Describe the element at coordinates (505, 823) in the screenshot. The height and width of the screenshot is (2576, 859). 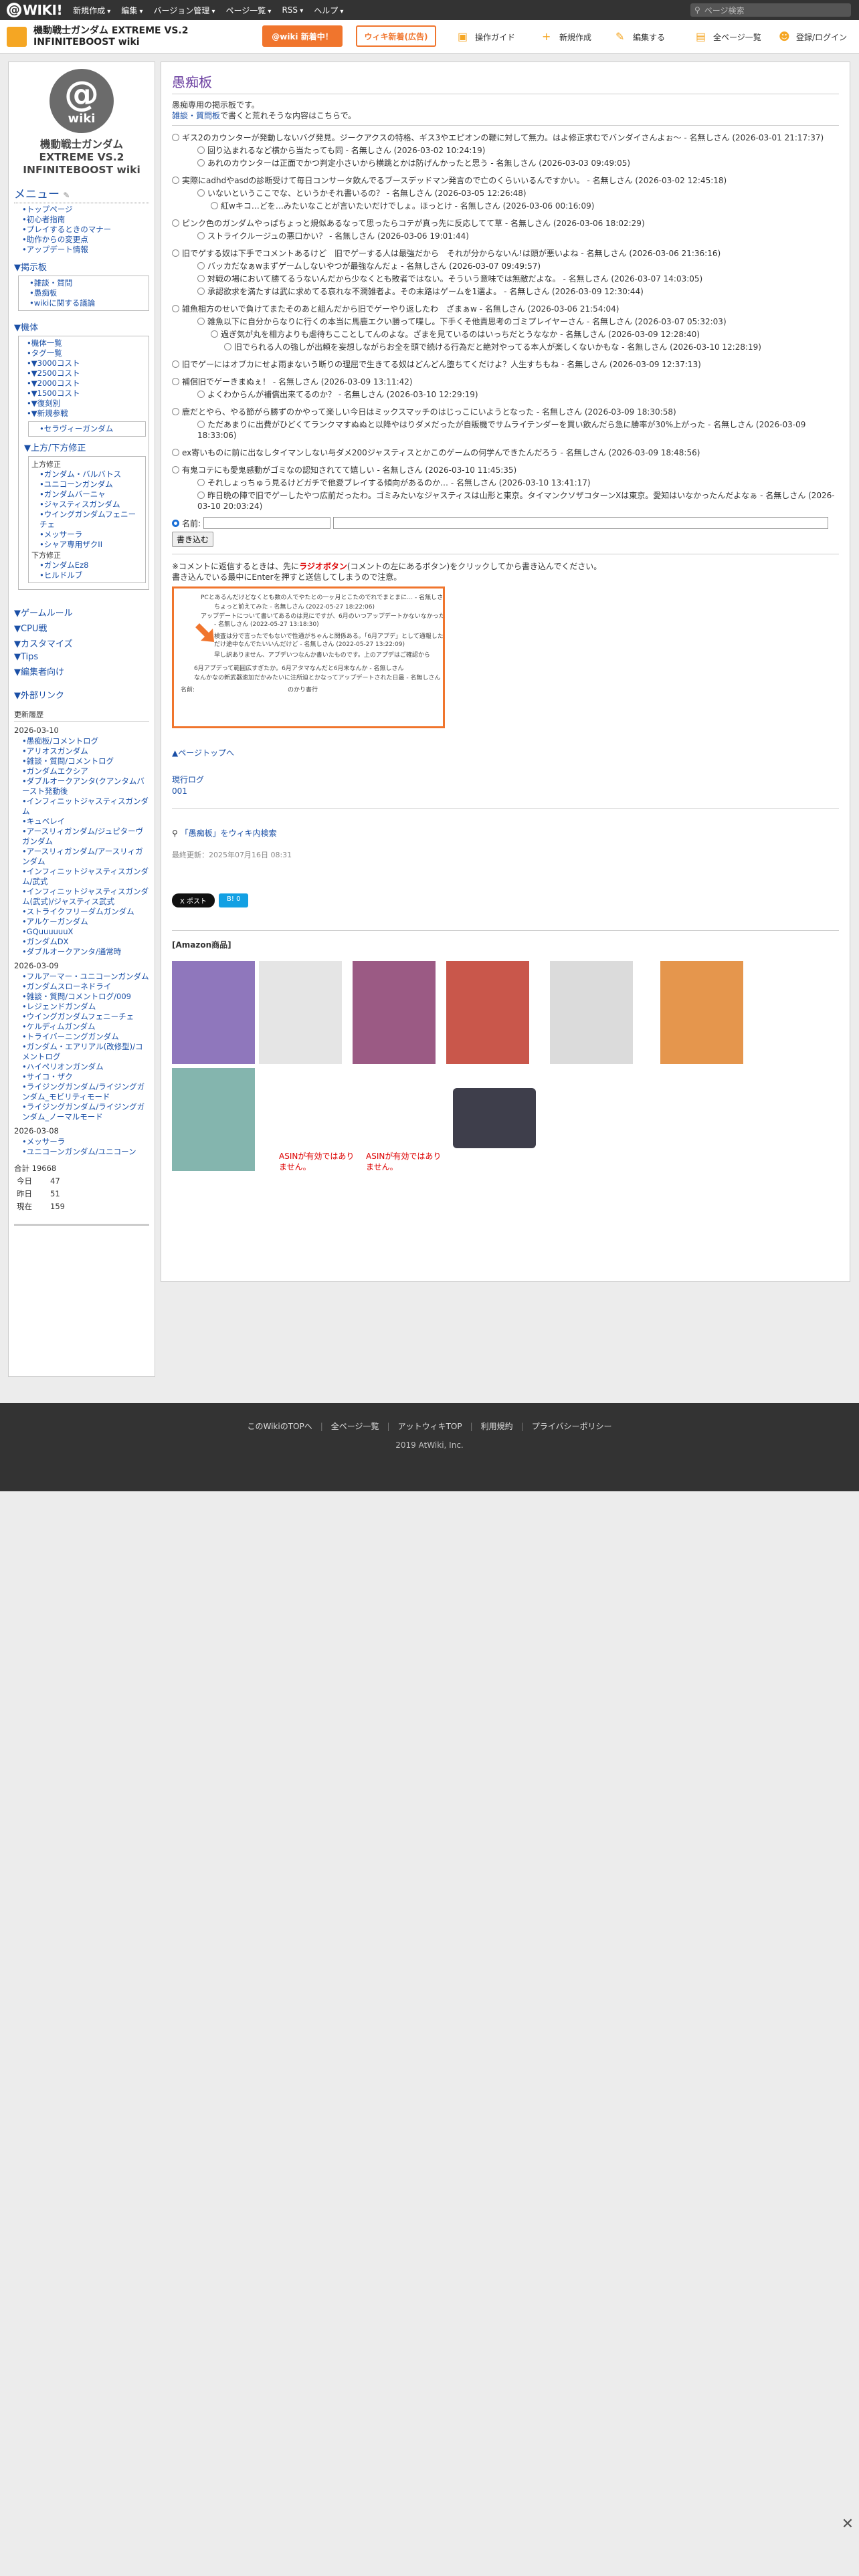
I see `wiki-search-link: ⚲ 「愚痴板」をウィキ内検索` at that location.